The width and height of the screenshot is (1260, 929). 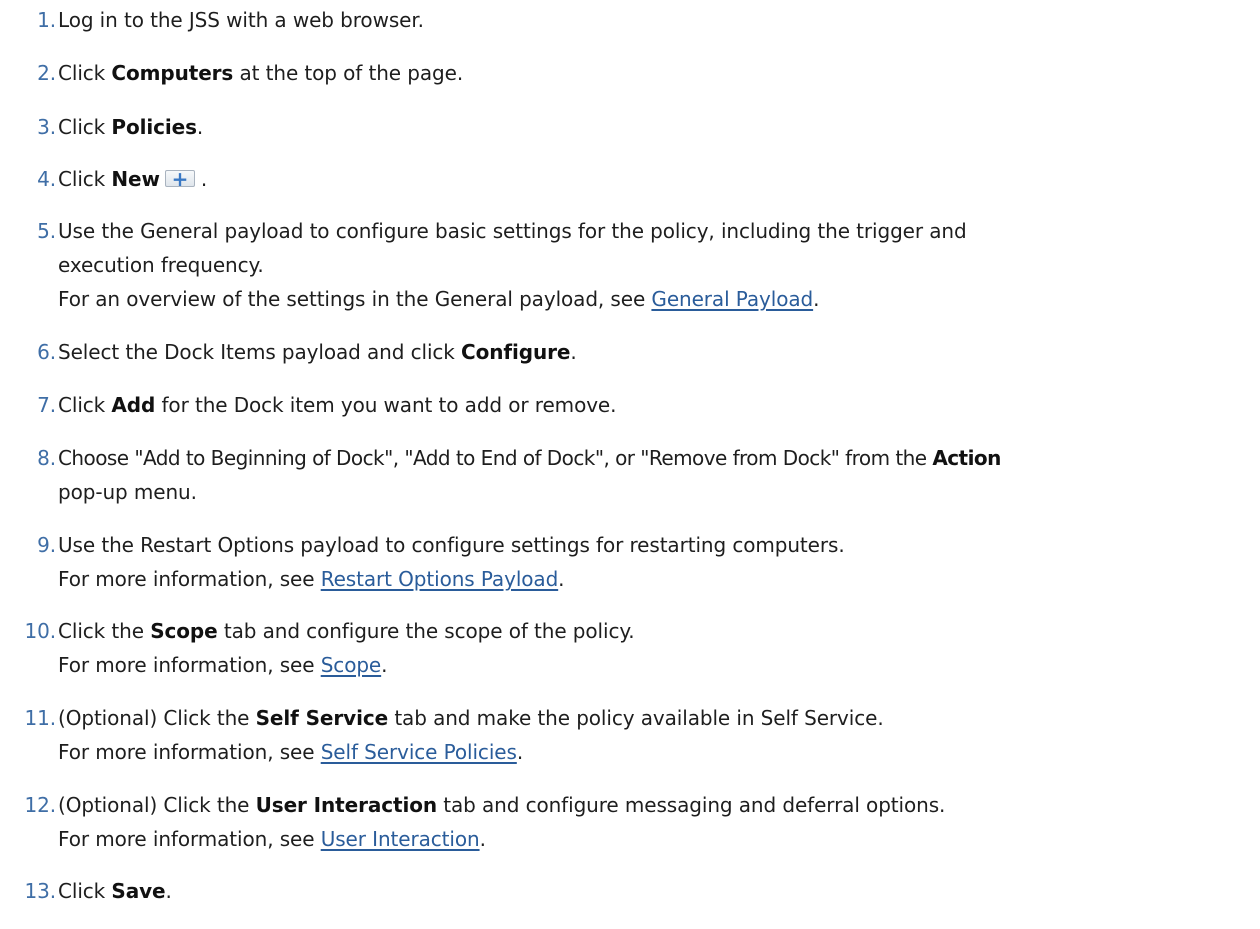 I want to click on step-number: 11., so click(x=40, y=718).